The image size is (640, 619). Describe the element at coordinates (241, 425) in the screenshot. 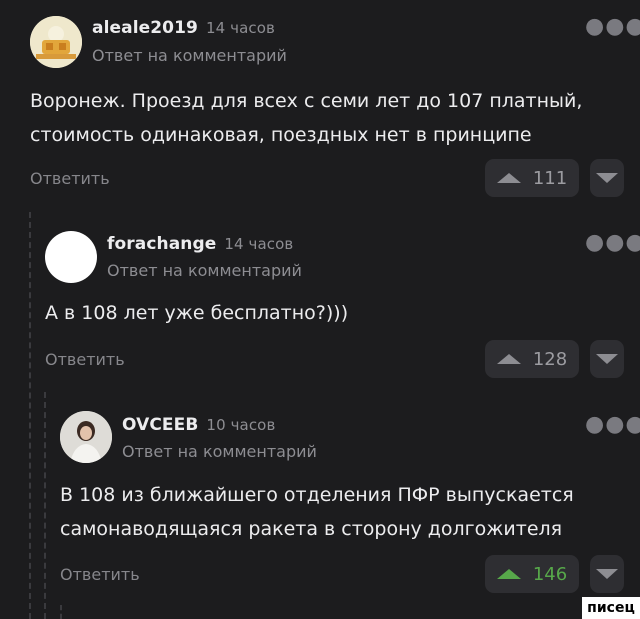

I see `timestamp: 10 часов` at that location.